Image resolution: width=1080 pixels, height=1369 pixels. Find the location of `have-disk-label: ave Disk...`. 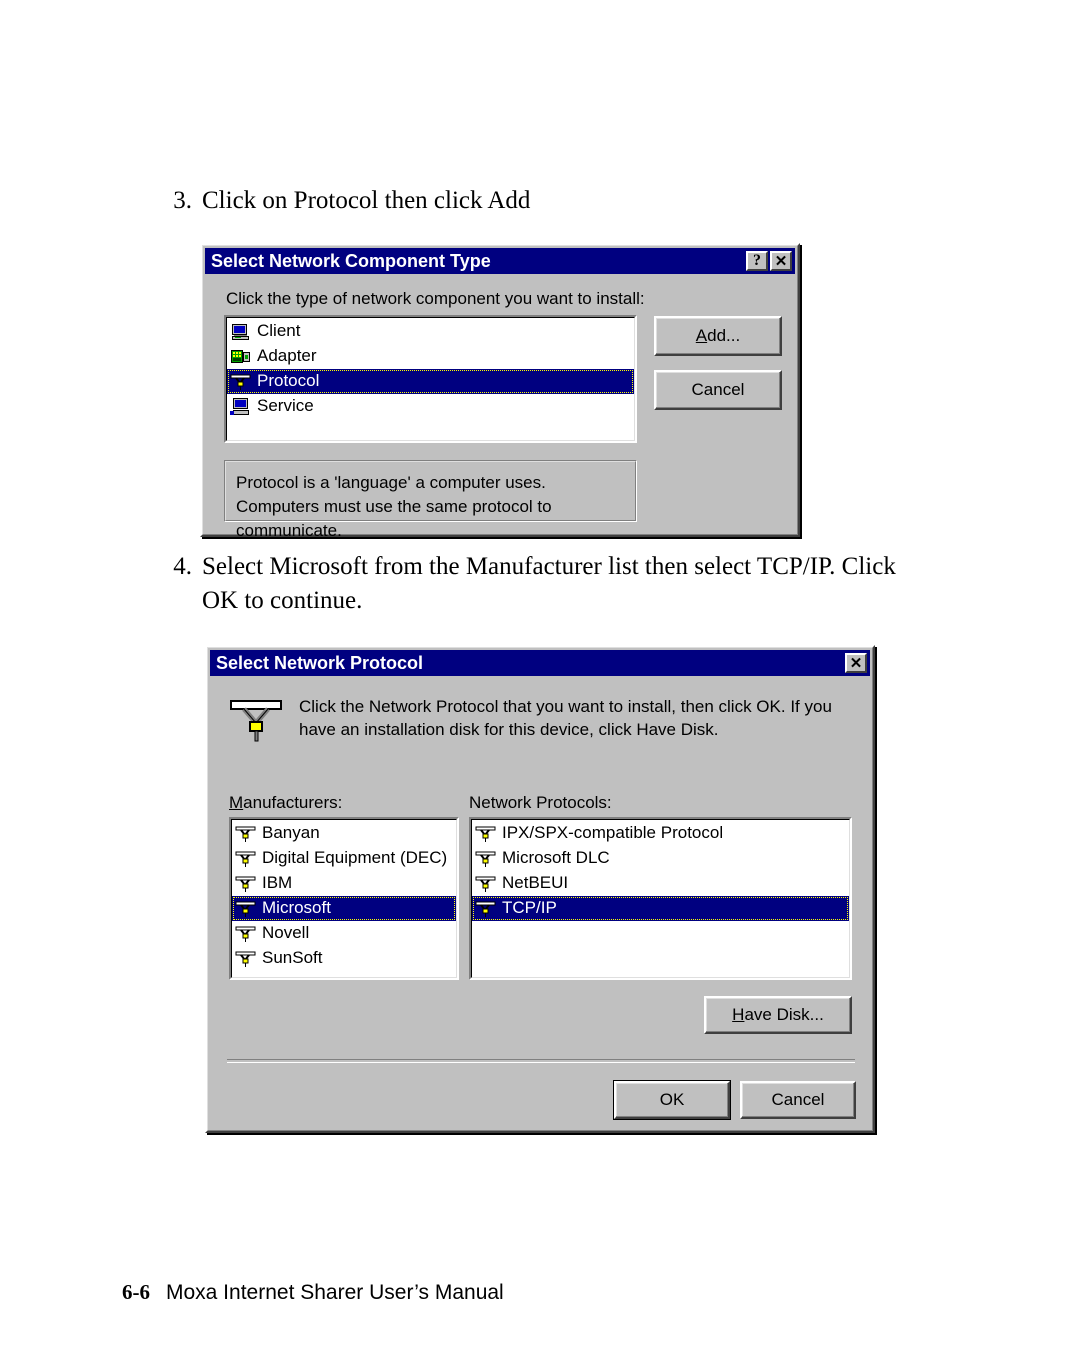

have-disk-label: ave Disk... is located at coordinates (784, 1014).